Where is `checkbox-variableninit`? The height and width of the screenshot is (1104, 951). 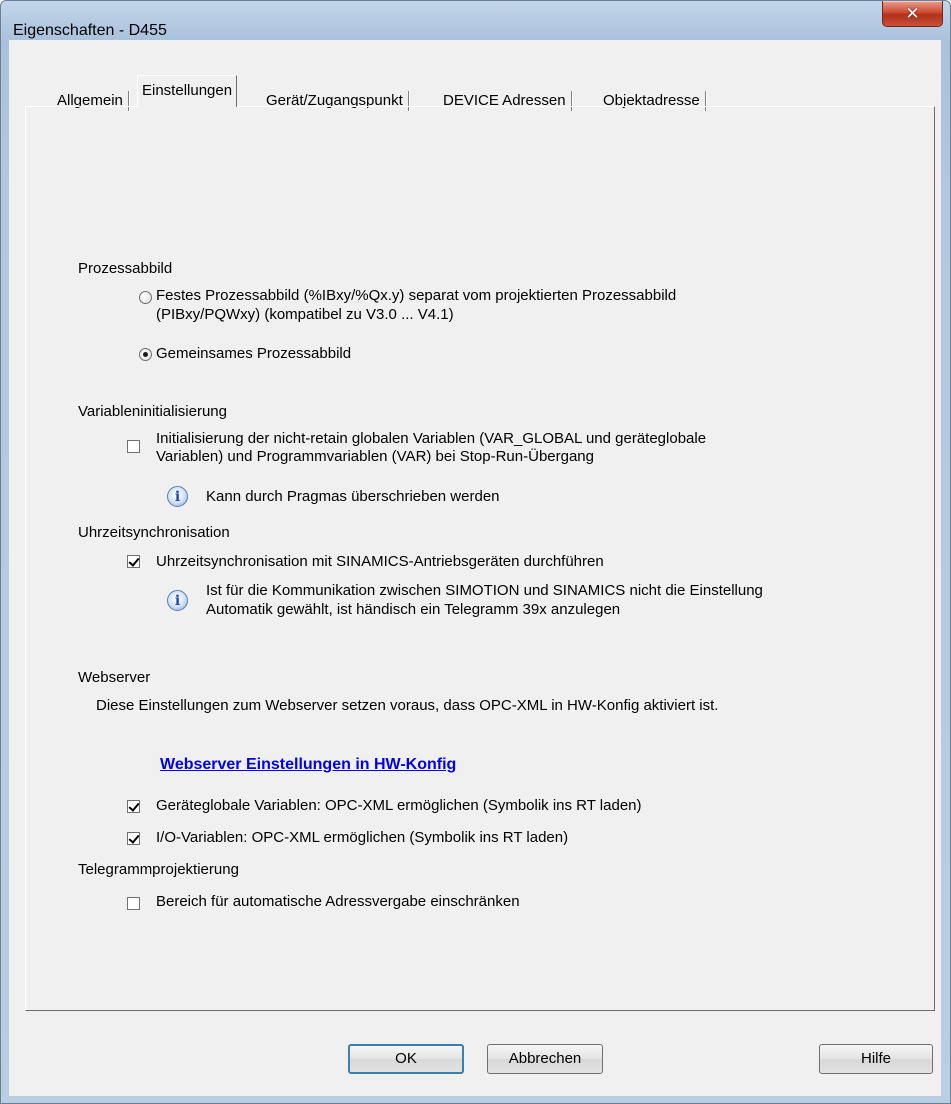
checkbox-variableninit is located at coordinates (133, 446).